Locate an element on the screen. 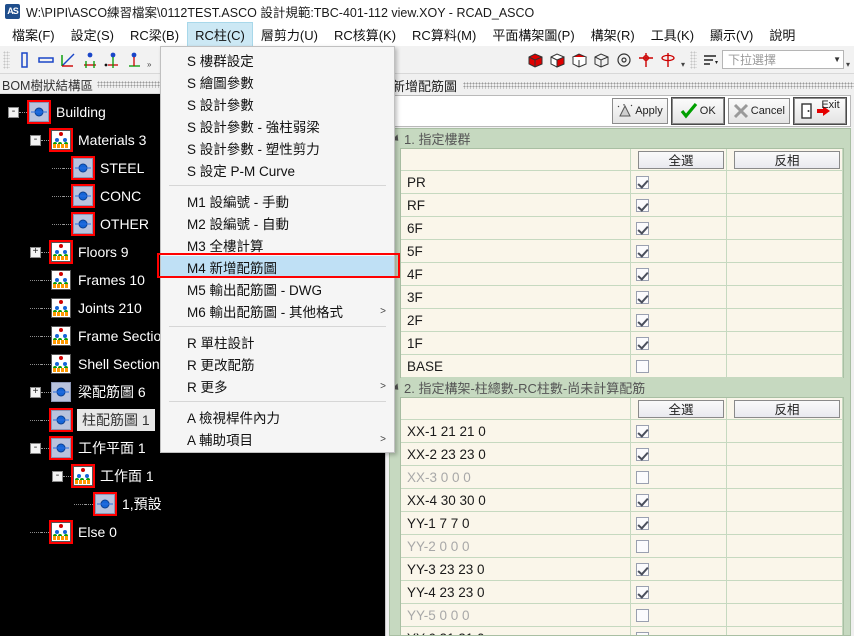 The height and width of the screenshot is (636, 854). cube-front-icon is located at coordinates (558, 60).